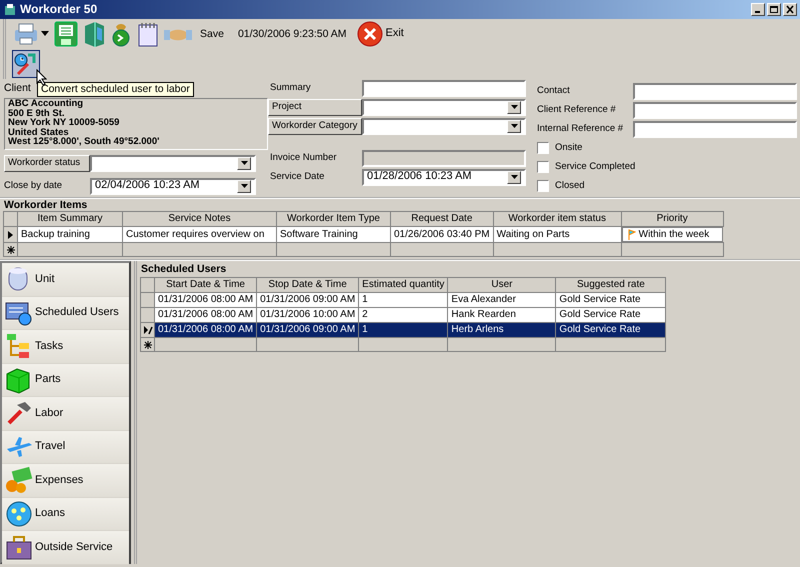  I want to click on column-header: Estimated quantity, so click(403, 285).